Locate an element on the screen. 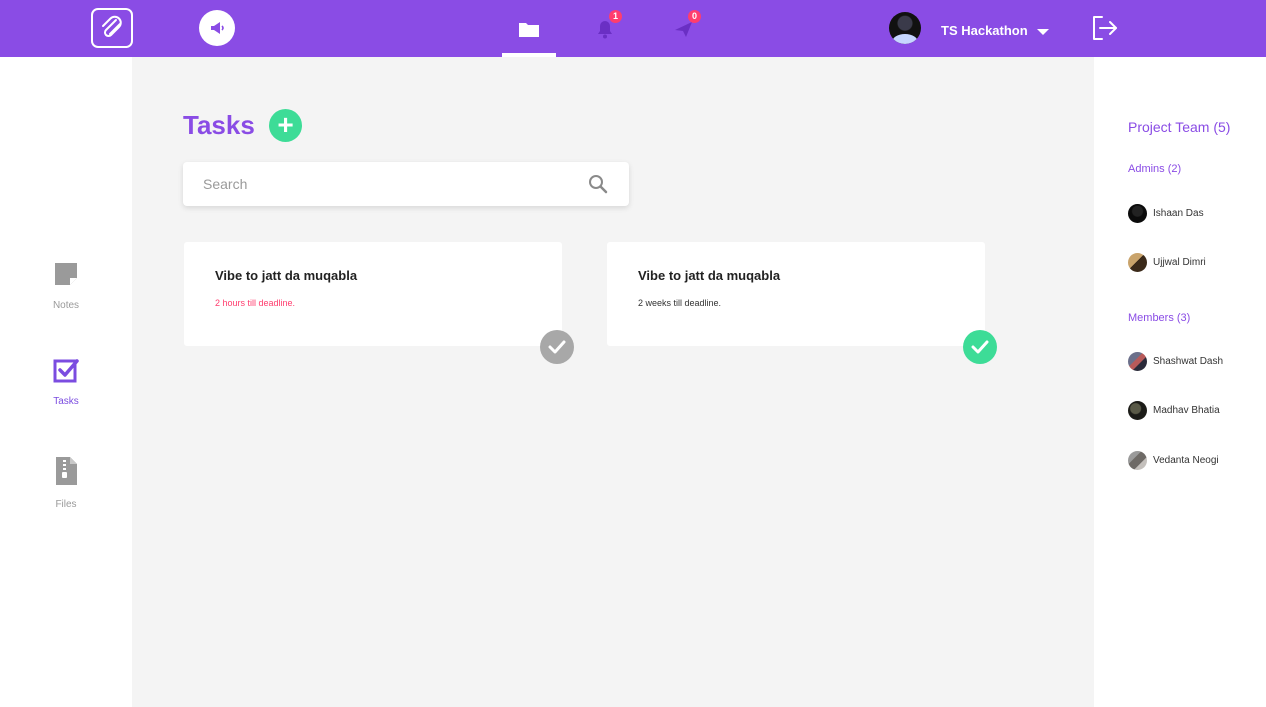 Image resolution: width=1266 pixels, height=707 pixels. top-bar: 1 0 TS Hackathon is located at coordinates (633, 28).